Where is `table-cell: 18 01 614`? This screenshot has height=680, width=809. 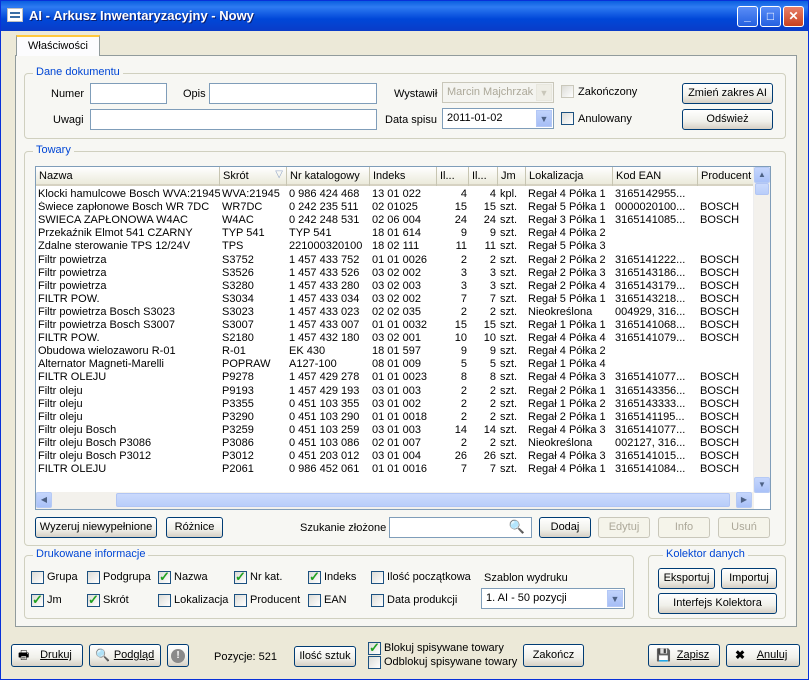 table-cell: 18 01 614 is located at coordinates (396, 233).